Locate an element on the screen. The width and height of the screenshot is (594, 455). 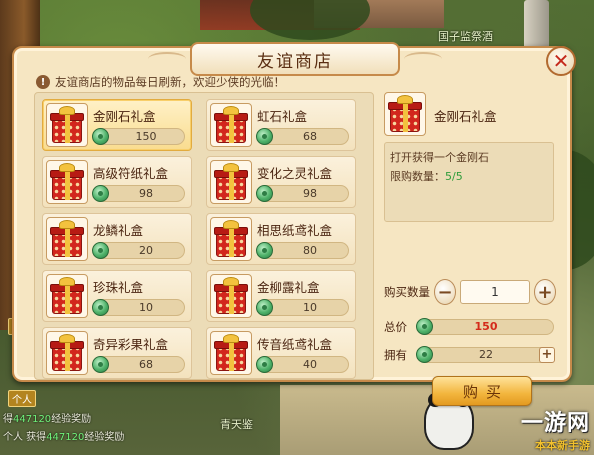
item-name: 高级符纸礼盒 is located at coordinates (131, 173).